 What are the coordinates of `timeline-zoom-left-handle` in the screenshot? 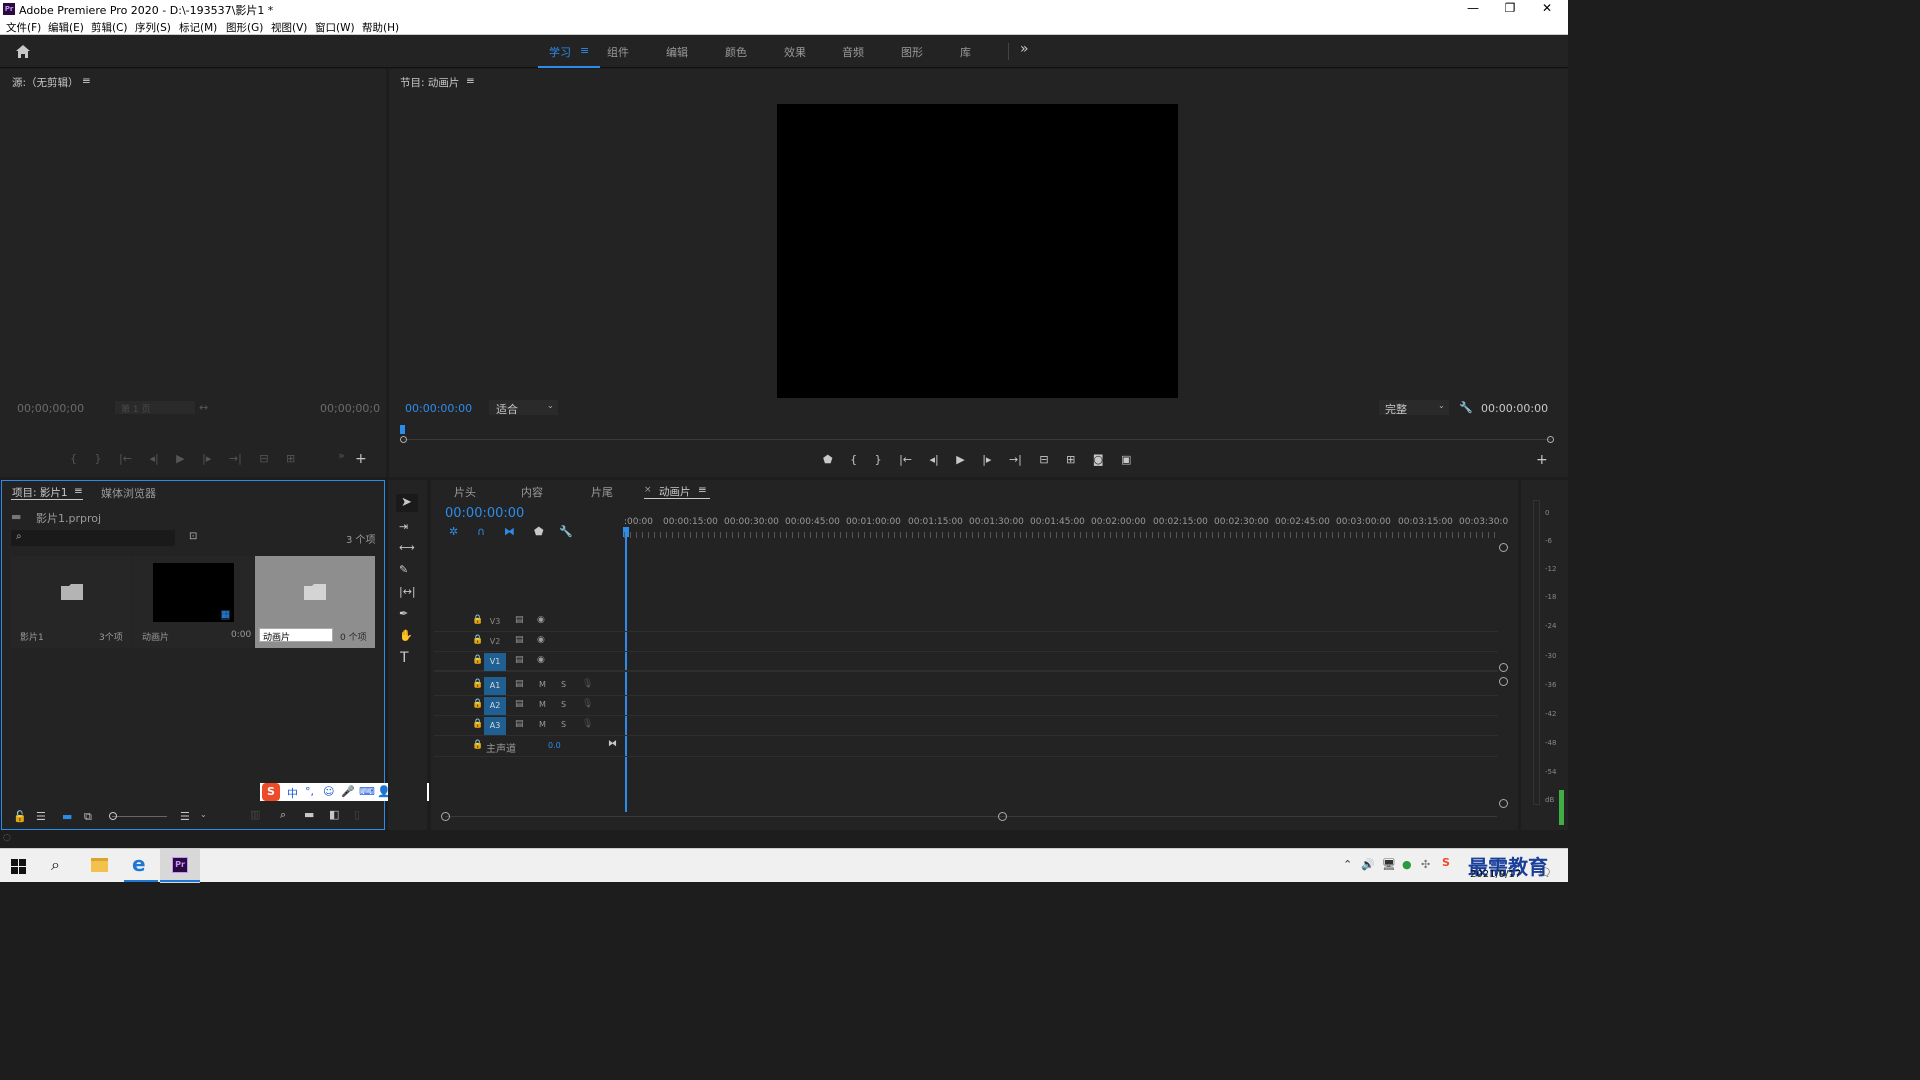 It's located at (445, 816).